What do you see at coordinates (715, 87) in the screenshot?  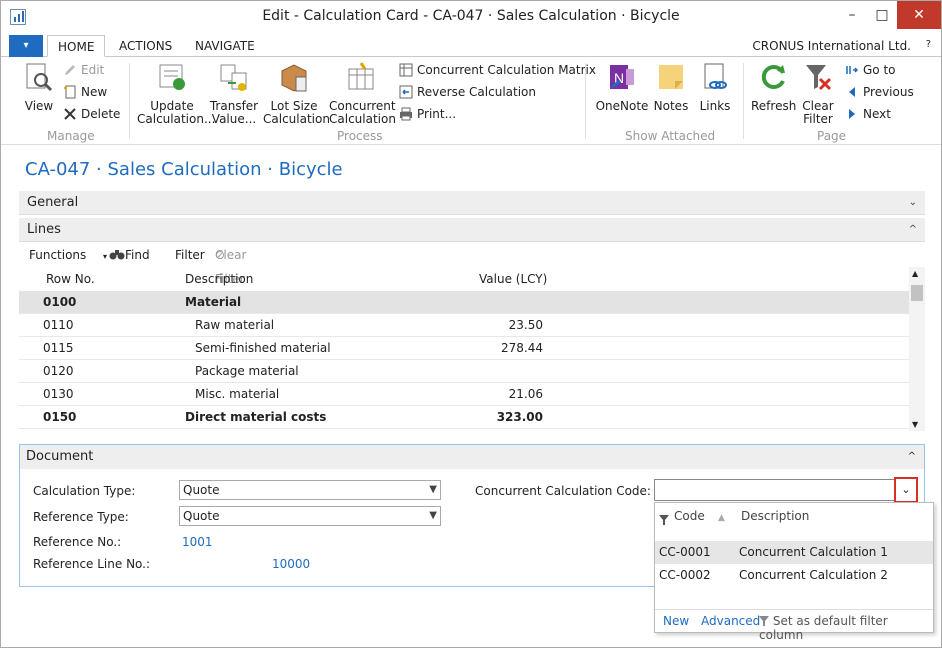 I see `links-button: Links` at bounding box center [715, 87].